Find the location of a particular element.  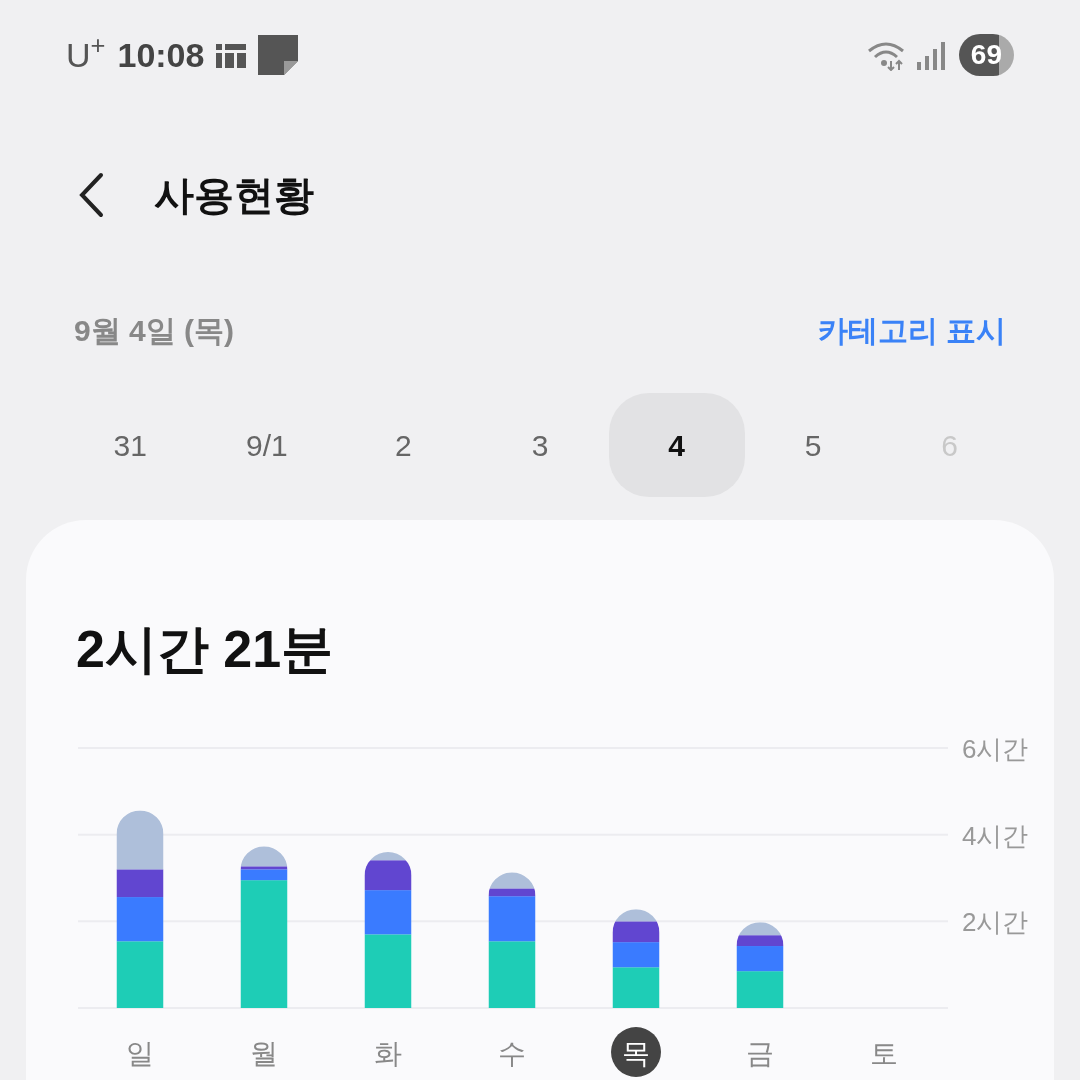

axis-label: 4시간 is located at coordinates (995, 835).